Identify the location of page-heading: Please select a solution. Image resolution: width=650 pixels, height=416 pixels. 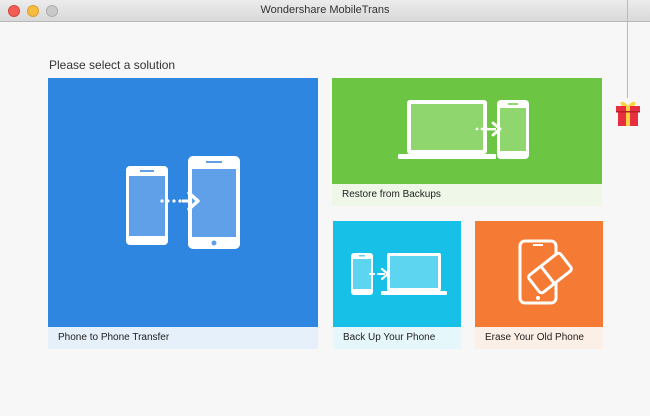
(112, 65).